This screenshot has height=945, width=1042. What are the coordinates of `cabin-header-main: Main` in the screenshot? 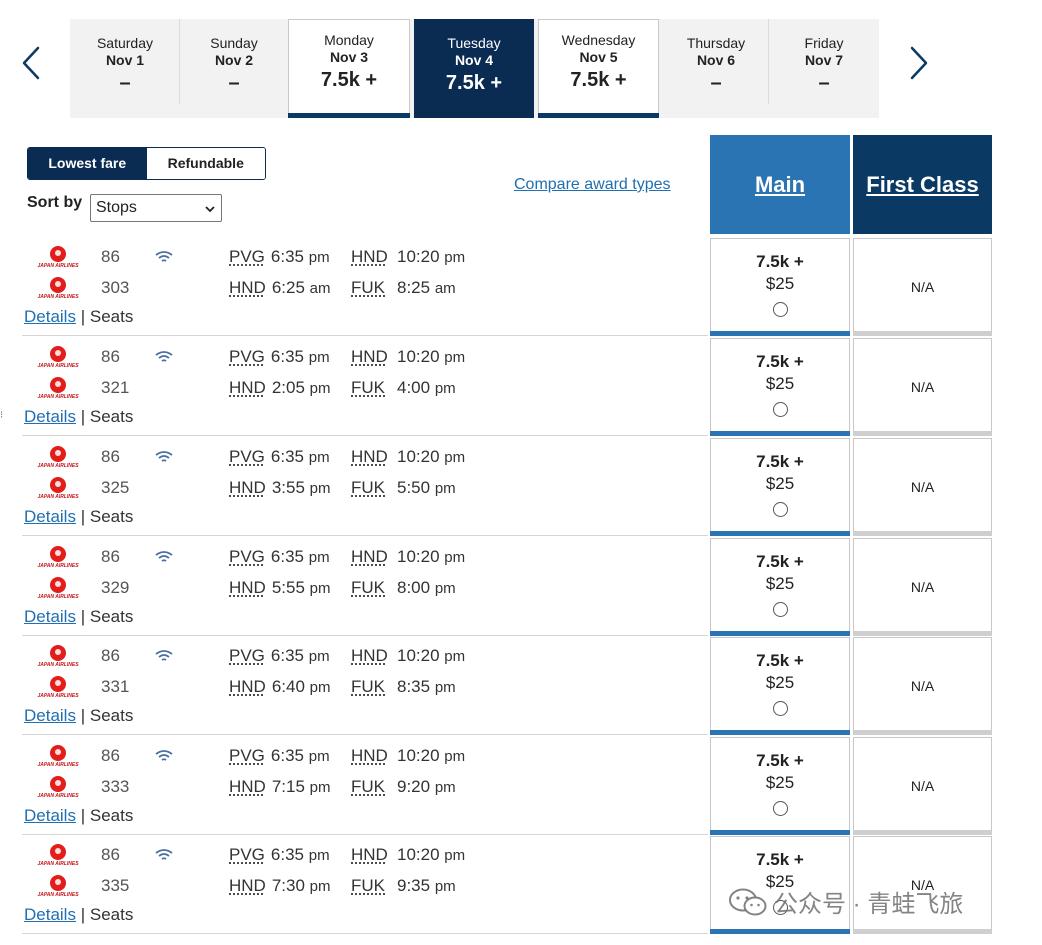 It's located at (780, 184).